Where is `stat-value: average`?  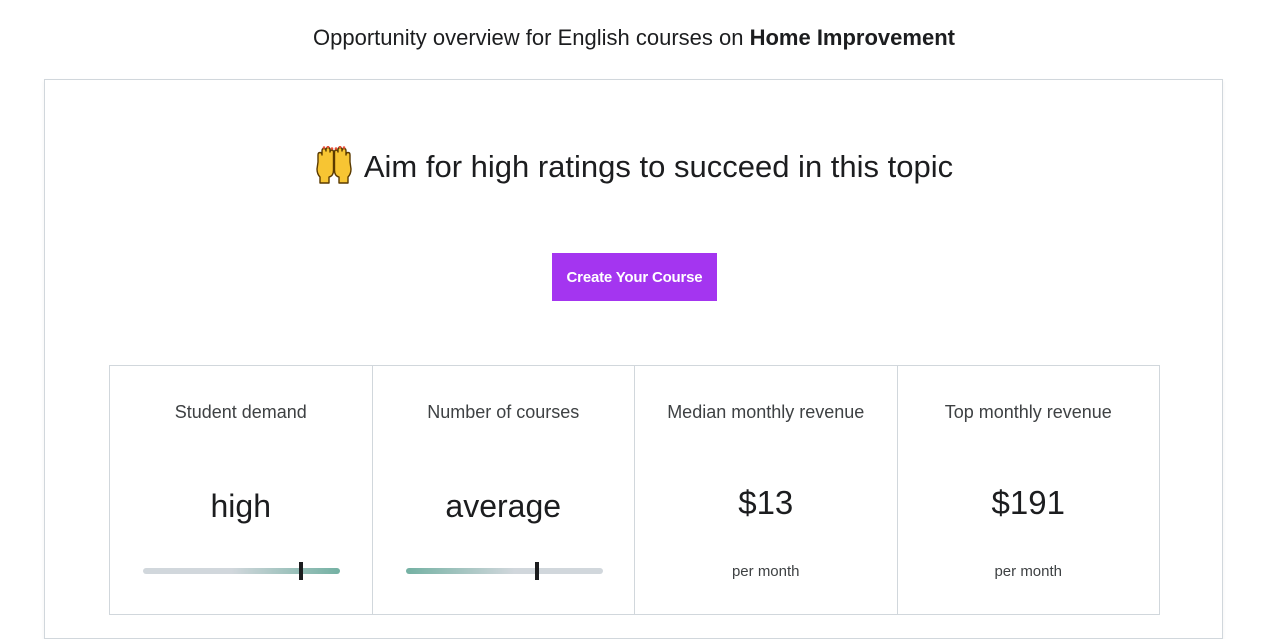
stat-value: average is located at coordinates (503, 506).